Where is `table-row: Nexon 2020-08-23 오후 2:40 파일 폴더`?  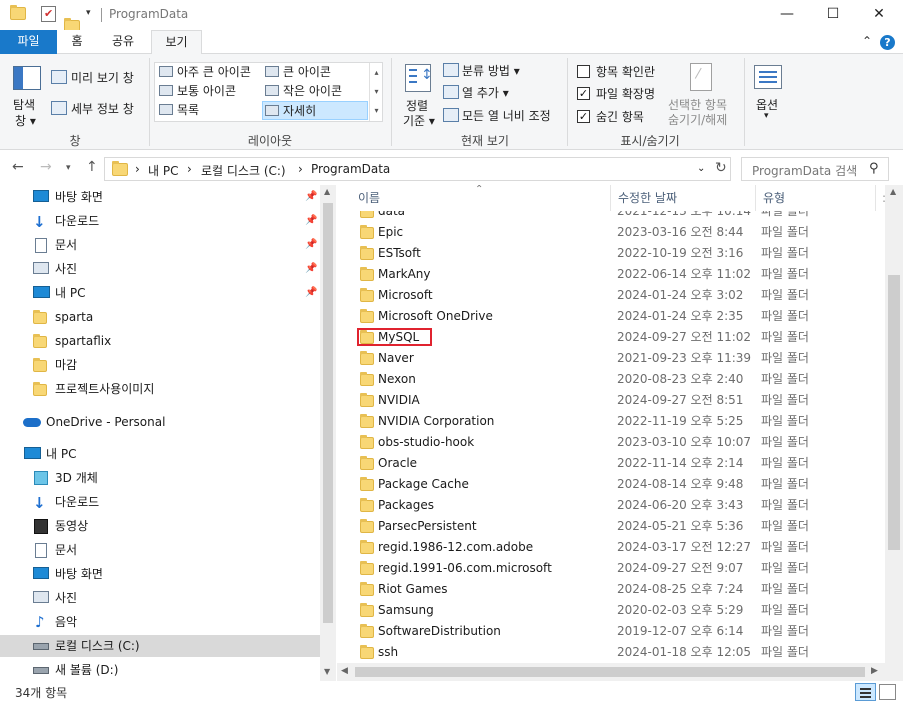 table-row: Nexon 2020-08-23 오후 2:40 파일 폴더 is located at coordinates (611, 379).